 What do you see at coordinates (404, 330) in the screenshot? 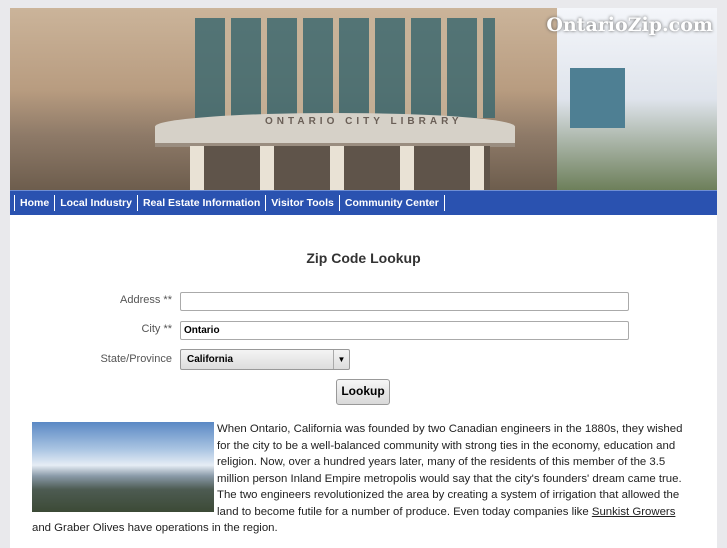
I see `city-input: Ontario` at bounding box center [404, 330].